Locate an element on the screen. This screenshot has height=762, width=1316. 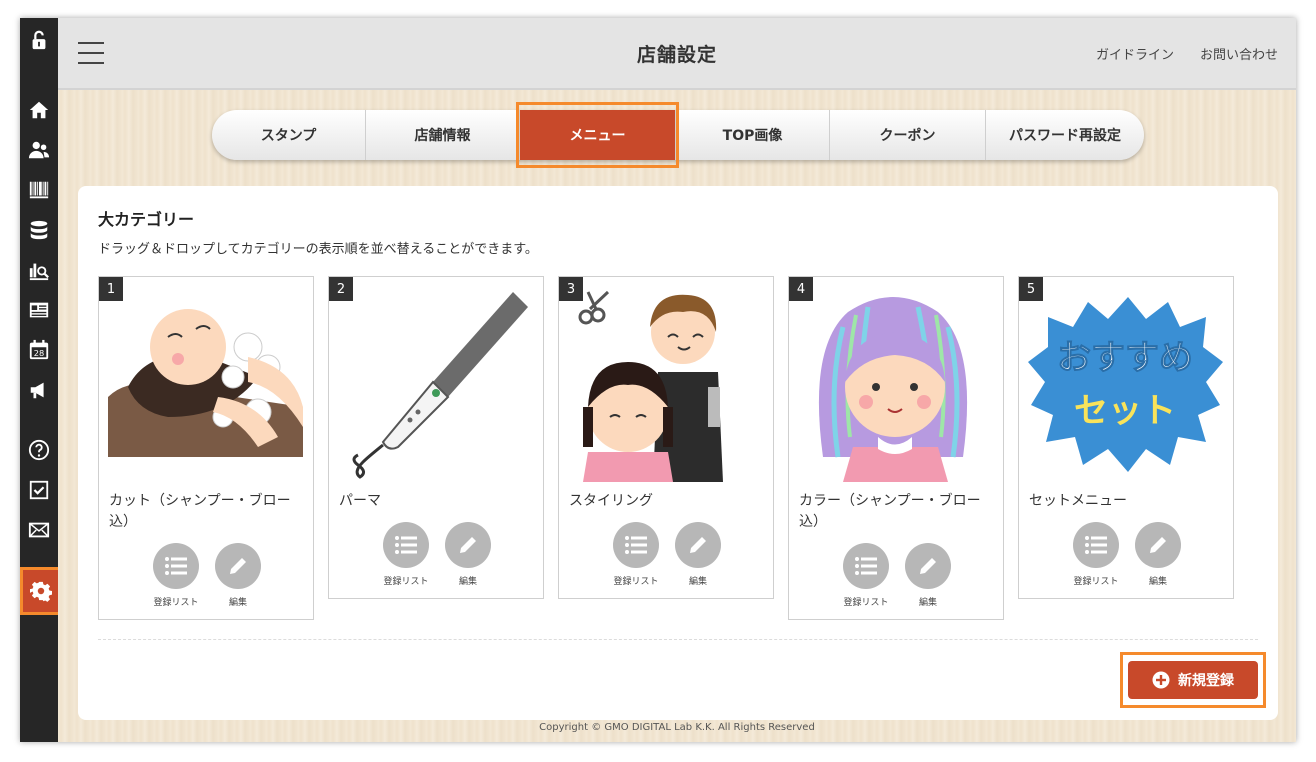
gear-icon is located at coordinates (41, 591).